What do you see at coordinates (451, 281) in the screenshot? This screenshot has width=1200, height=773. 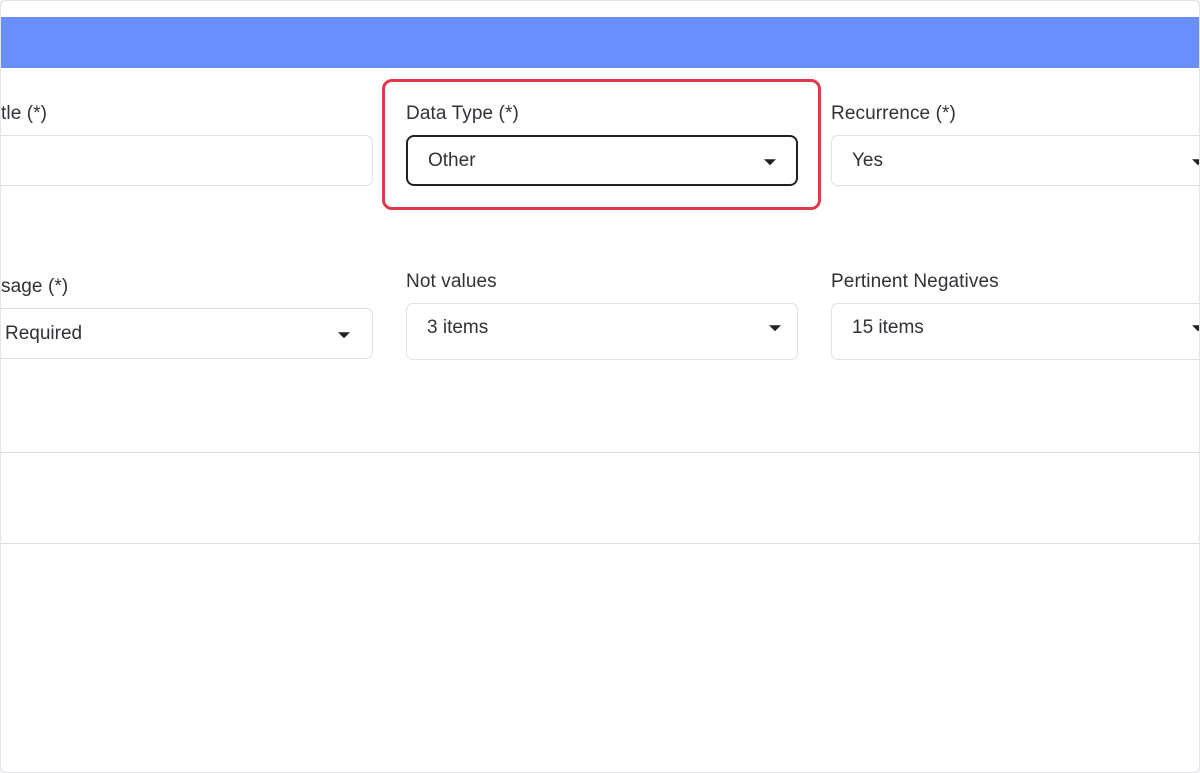 I see `not-values-label: Not values` at bounding box center [451, 281].